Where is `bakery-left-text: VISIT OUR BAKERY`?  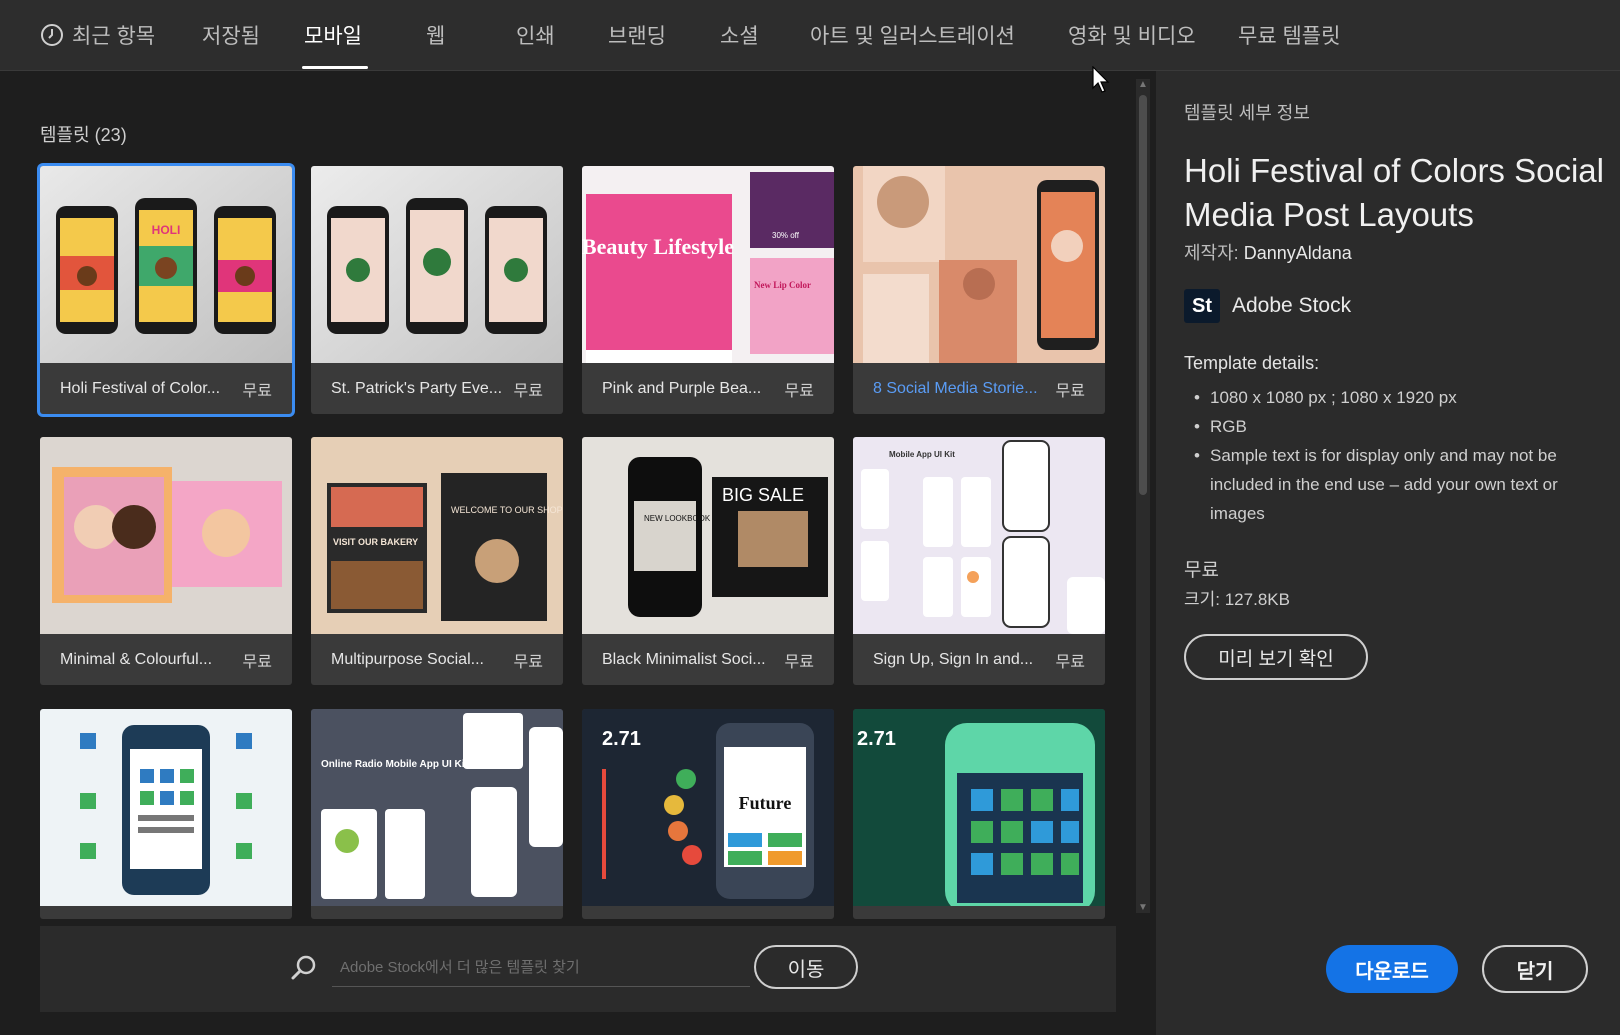 bakery-left-text: VISIT OUR BAKERY is located at coordinates (375, 542).